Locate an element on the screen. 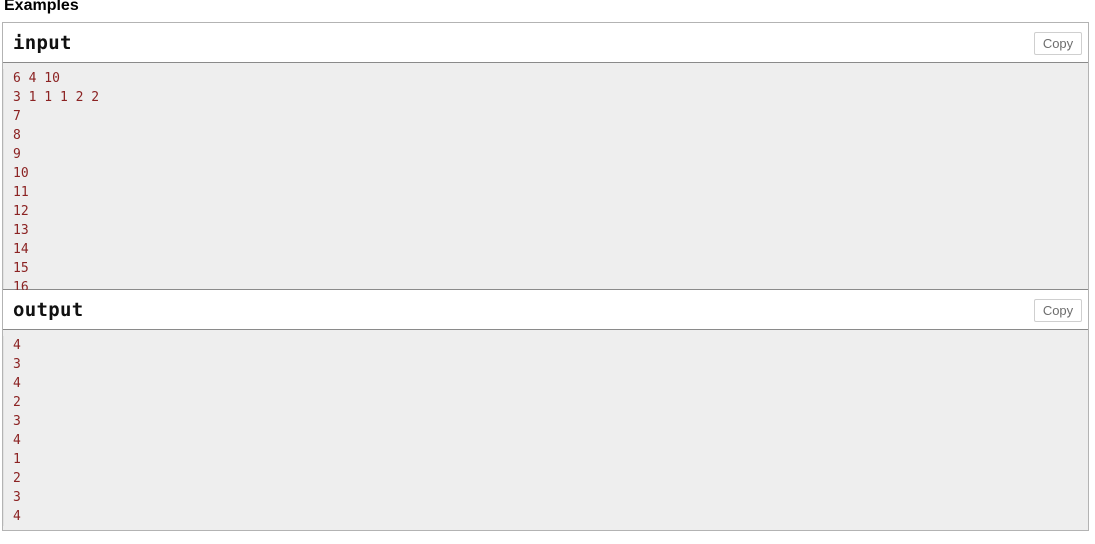 Image resolution: width=1095 pixels, height=544 pixels. data-line: 9 is located at coordinates (17, 154).